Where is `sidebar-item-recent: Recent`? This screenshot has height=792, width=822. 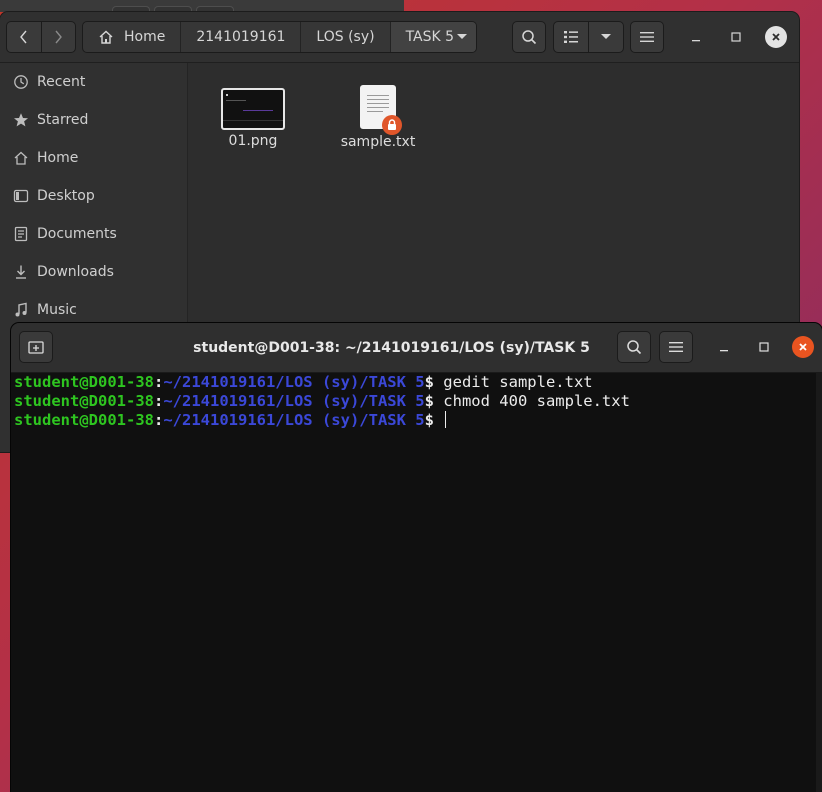 sidebar-item-recent: Recent is located at coordinates (93, 82).